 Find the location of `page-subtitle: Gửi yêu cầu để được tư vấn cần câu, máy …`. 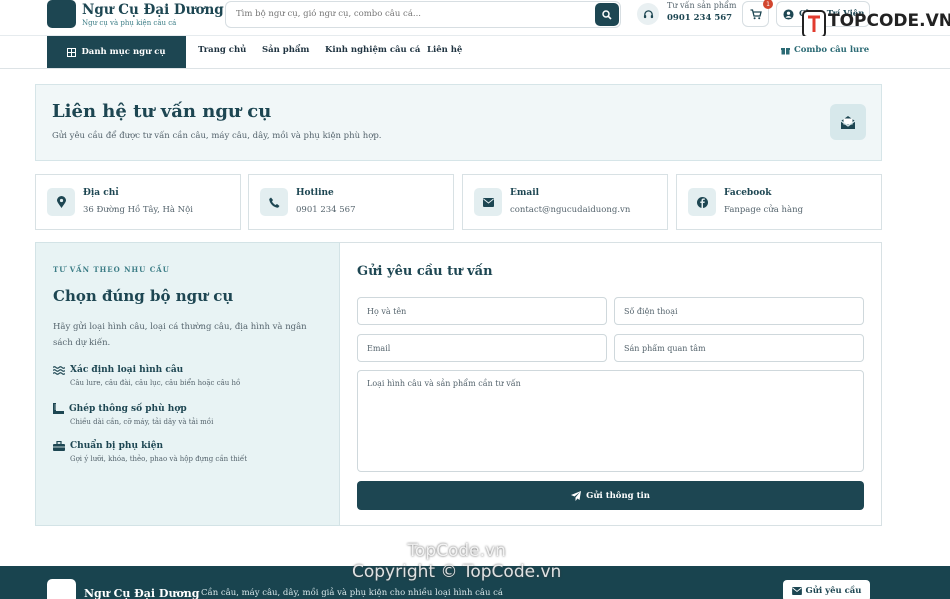

page-subtitle: Gửi yêu cầu để được tư vấn cần câu, máy … is located at coordinates (217, 136).